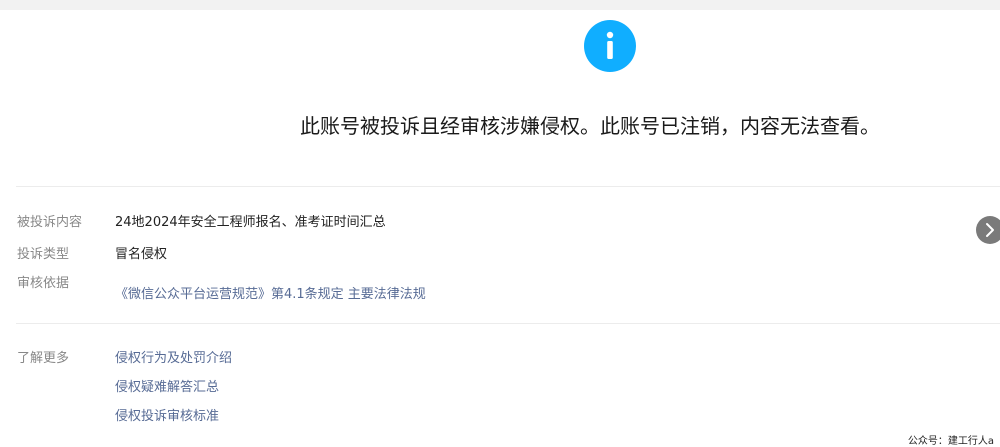 This screenshot has height=447, width=1000. Describe the element at coordinates (250, 222) in the screenshot. I see `complaint-content-value: 24地2024年安全工程师报名、准考证时间汇总` at that location.